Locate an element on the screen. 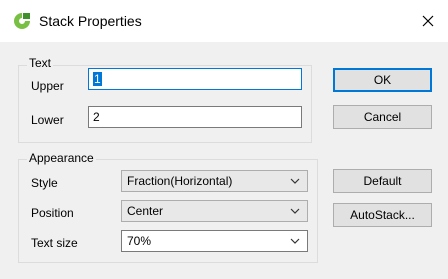 Image resolution: width=448 pixels, height=279 pixels. text-group-legend: Text is located at coordinates (40, 63).